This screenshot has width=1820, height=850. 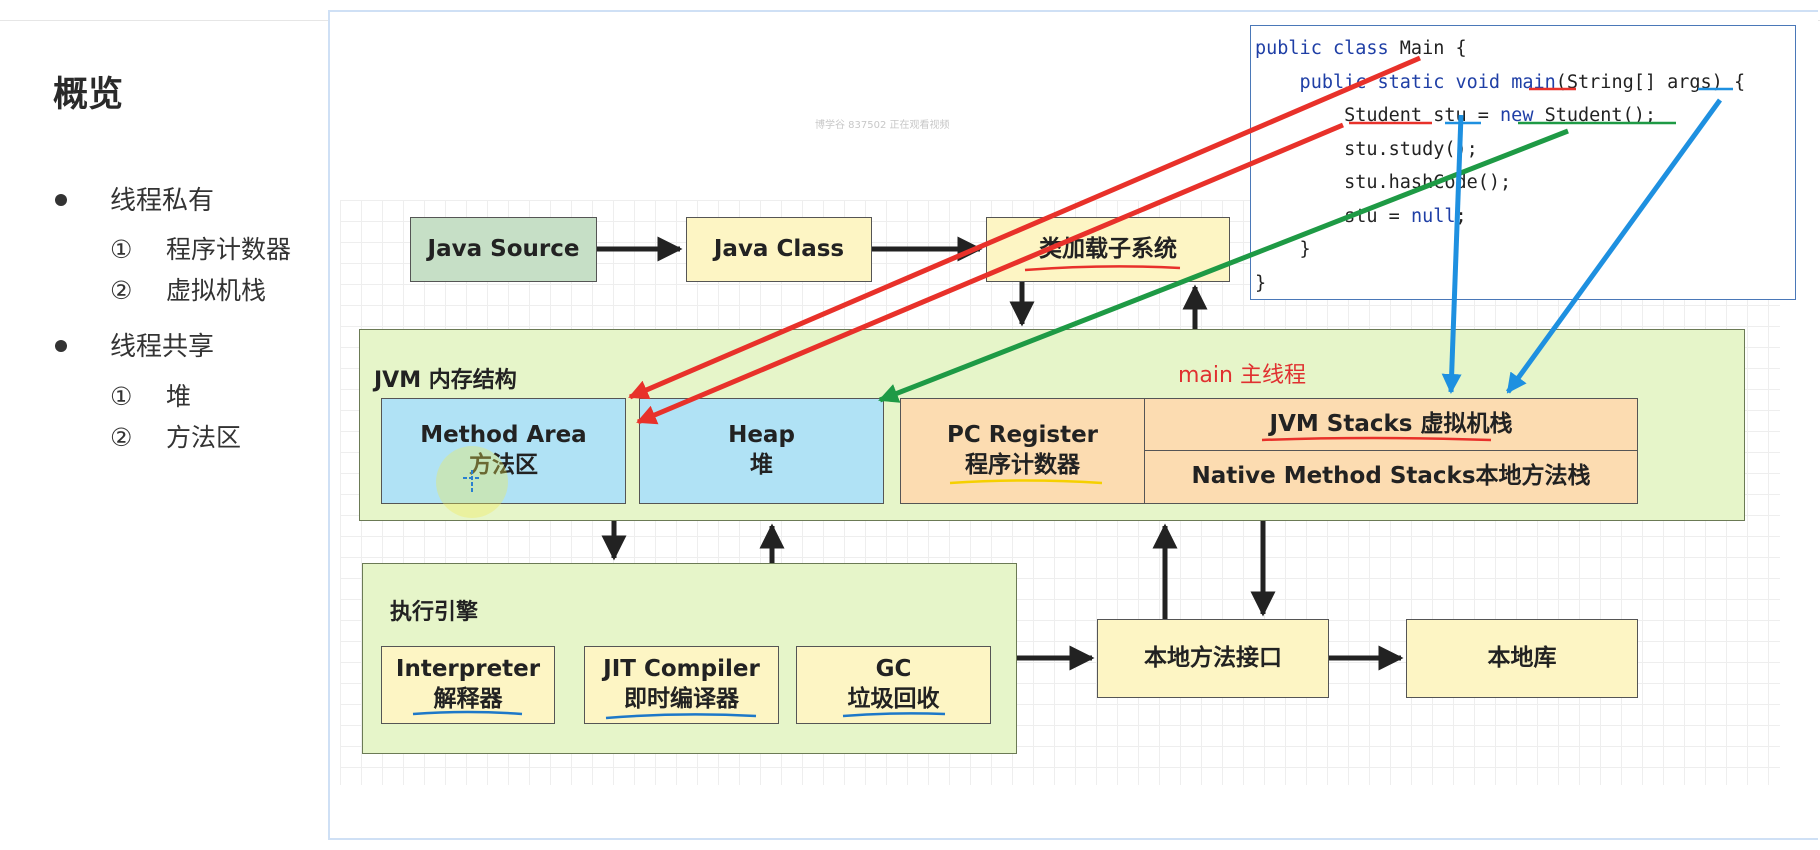 I want to click on blue-arrow-stu-to-stack, so click(x=1452, y=254).